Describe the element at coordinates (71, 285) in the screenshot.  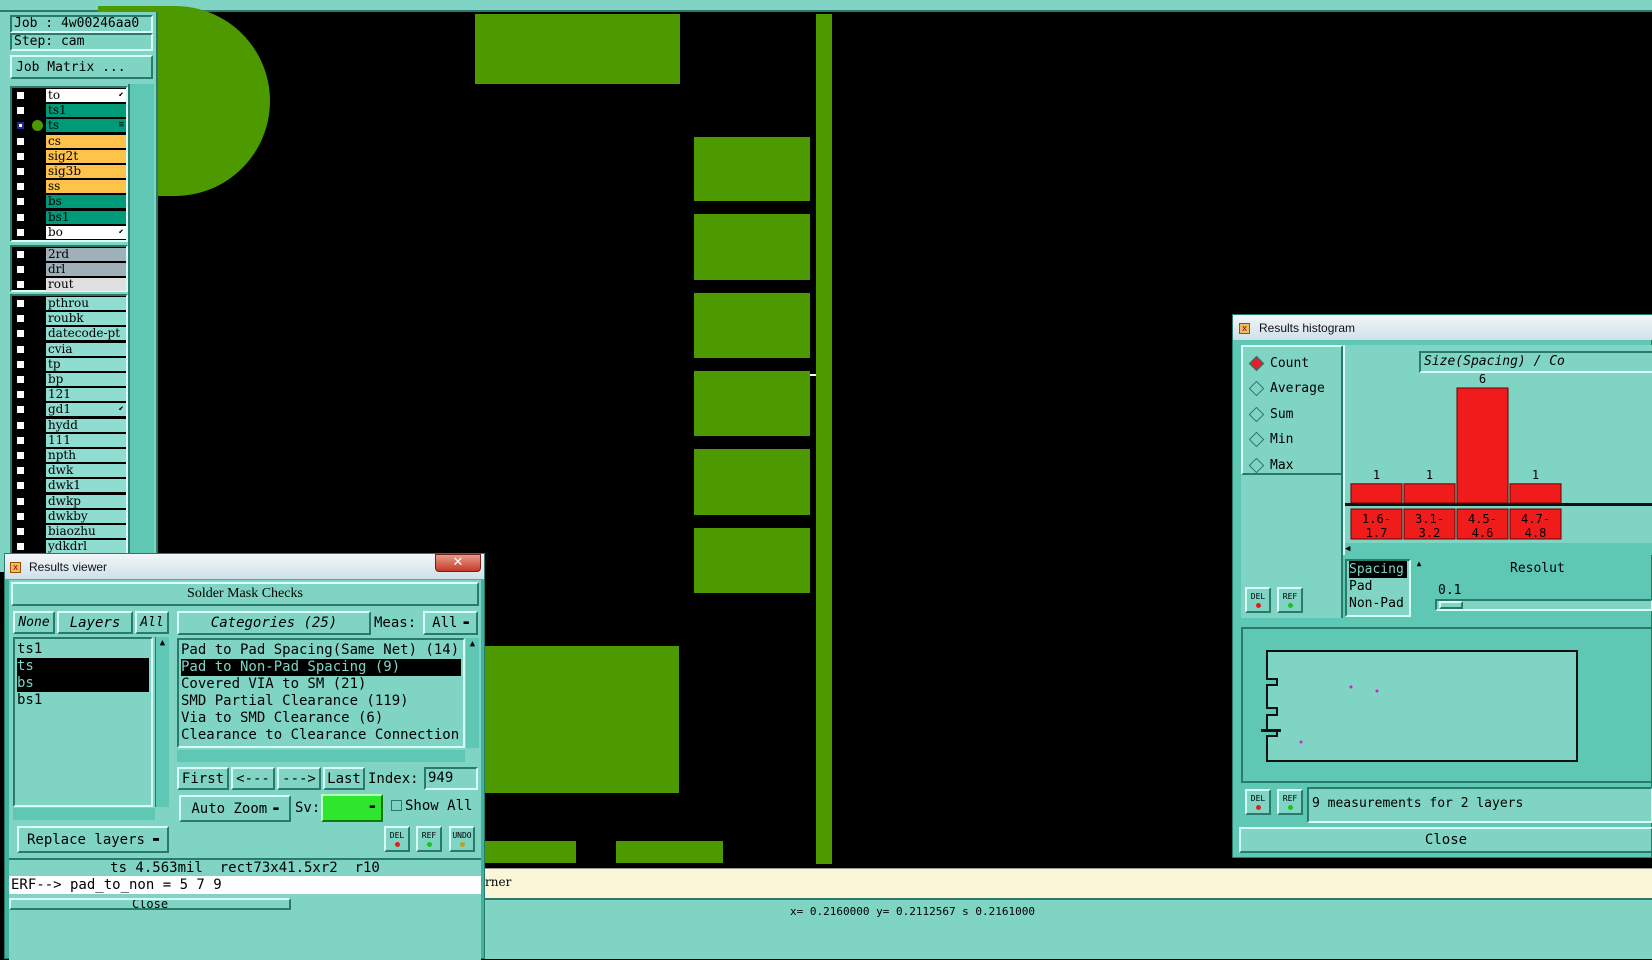
I see `layer-row-rout: rout` at that location.